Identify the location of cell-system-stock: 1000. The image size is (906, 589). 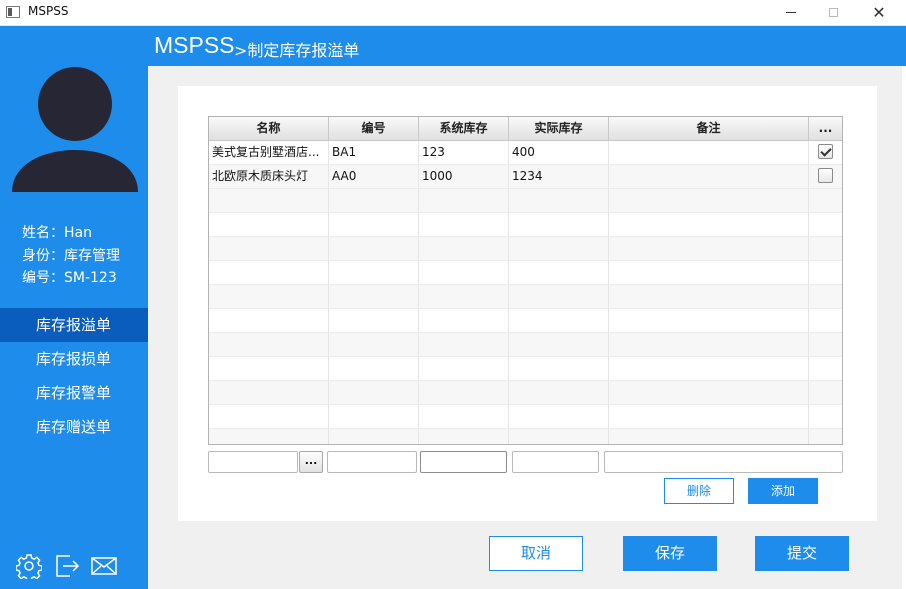
(464, 176).